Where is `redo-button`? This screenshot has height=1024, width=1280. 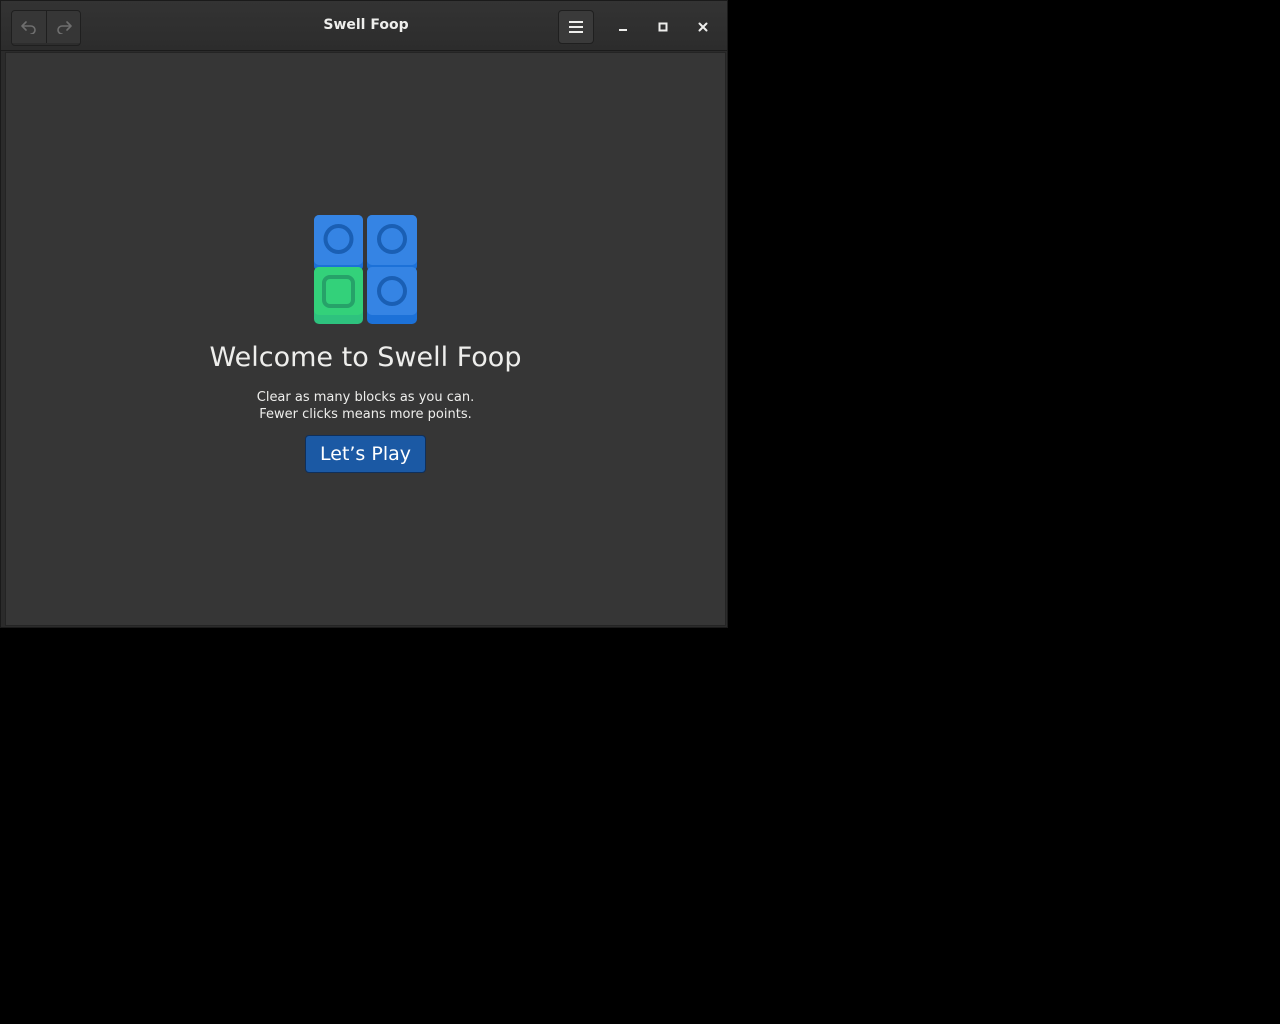 redo-button is located at coordinates (63, 27).